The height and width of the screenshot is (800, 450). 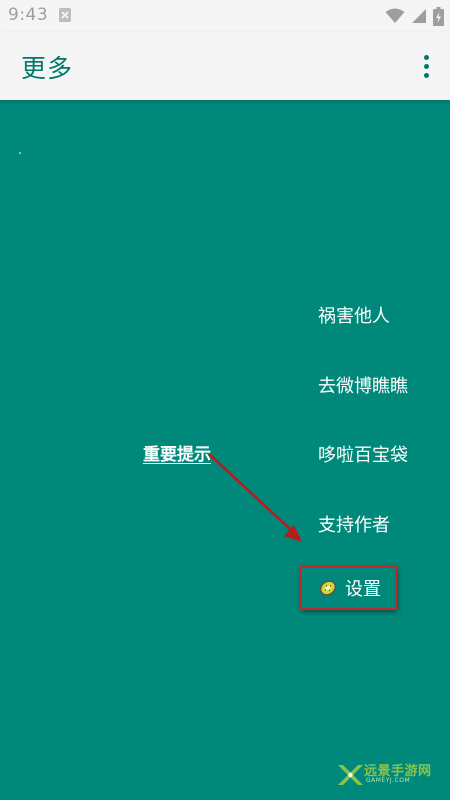 What do you see at coordinates (225, 66) in the screenshot?
I see `app-bar: 更多` at bounding box center [225, 66].